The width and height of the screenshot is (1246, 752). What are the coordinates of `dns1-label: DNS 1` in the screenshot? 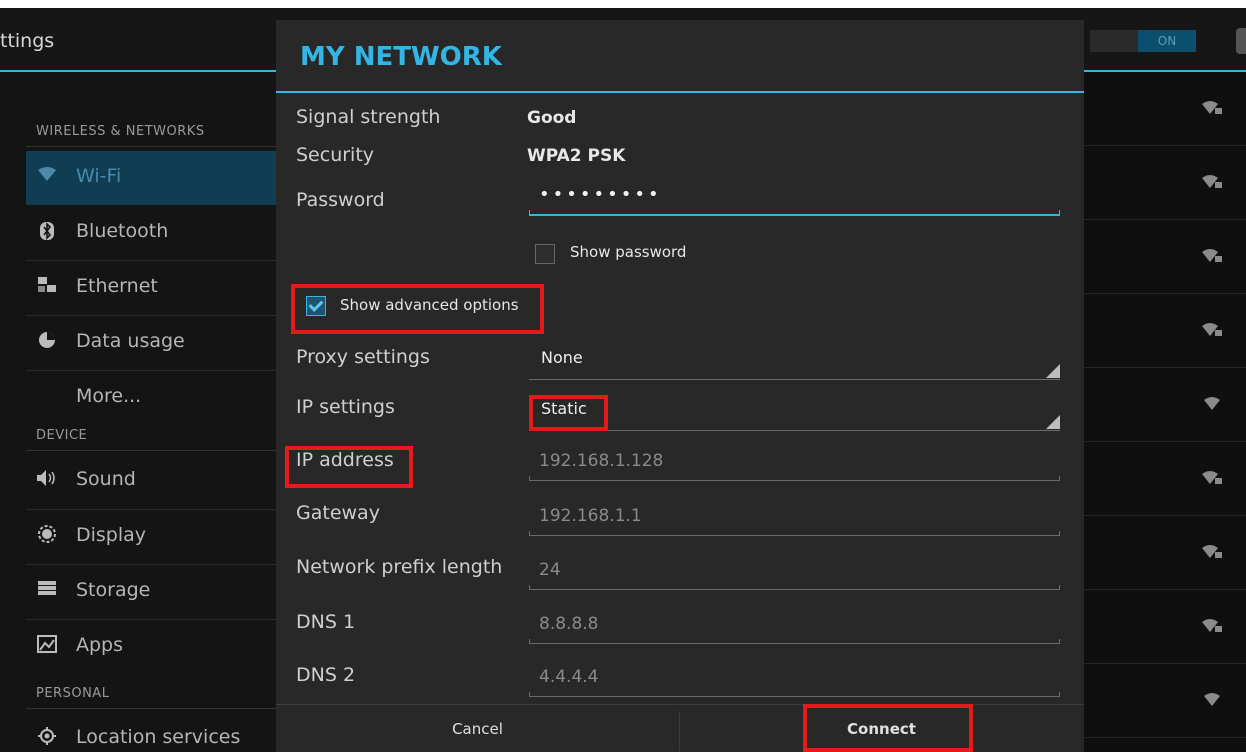 It's located at (326, 622).